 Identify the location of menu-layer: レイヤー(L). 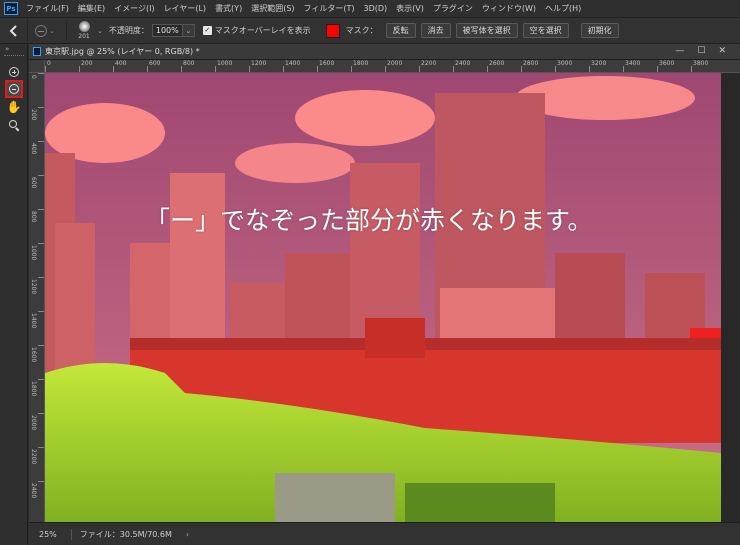
(185, 8).